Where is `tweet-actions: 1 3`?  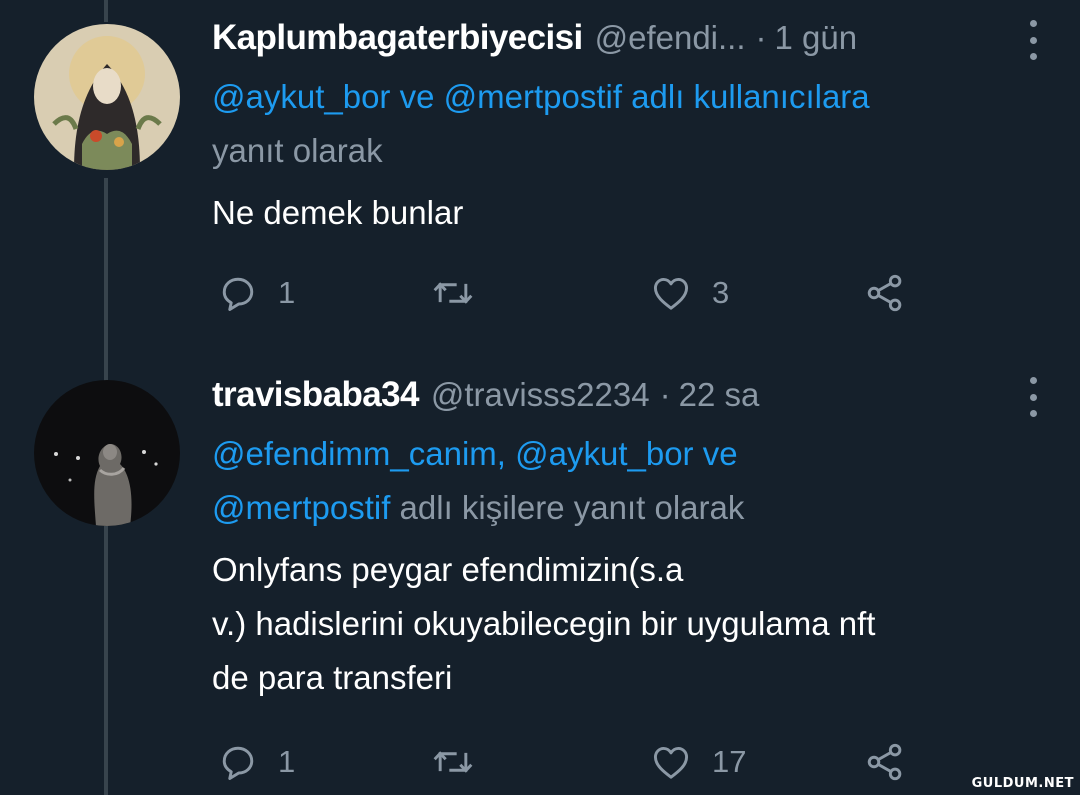
tweet-actions: 1 3 is located at coordinates (572, 293).